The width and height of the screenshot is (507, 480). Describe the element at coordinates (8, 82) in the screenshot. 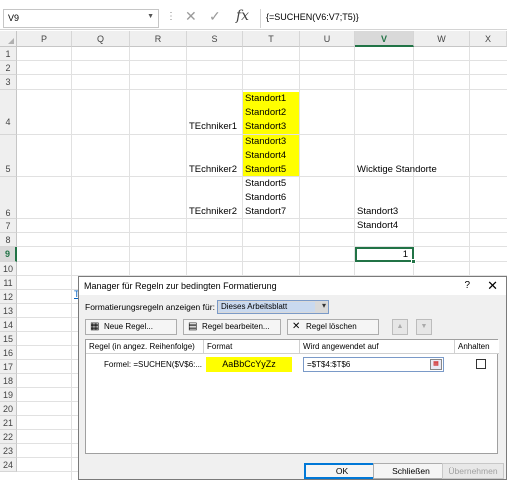

I see `row-header-3: 3` at that location.